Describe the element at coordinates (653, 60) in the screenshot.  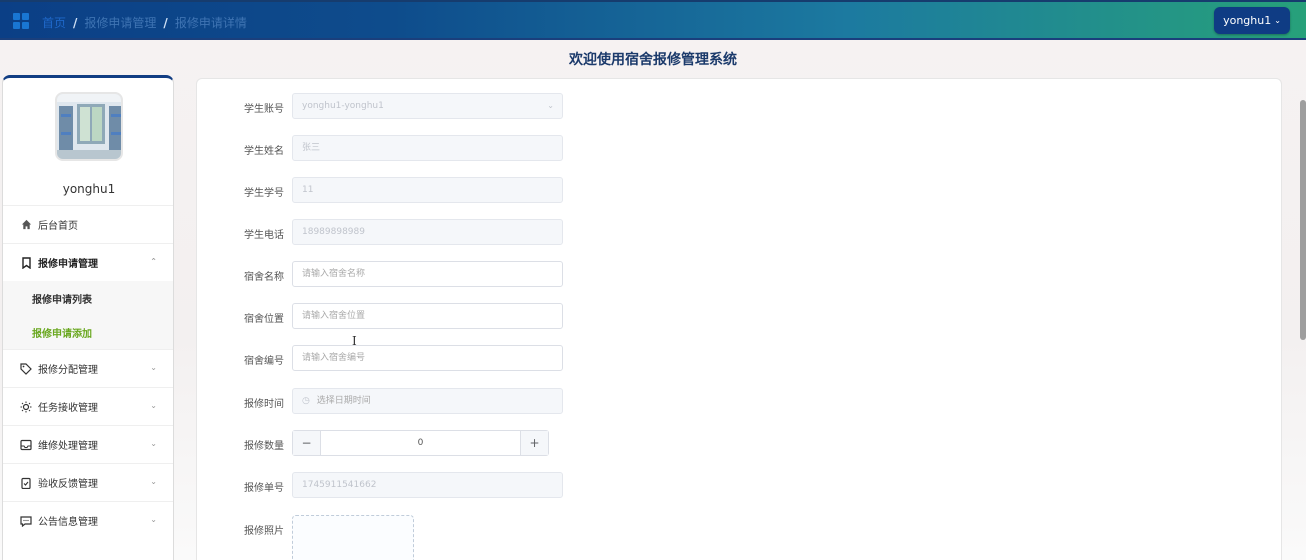
I see `page-title: 欢迎使用宿舍报修管理系统` at that location.